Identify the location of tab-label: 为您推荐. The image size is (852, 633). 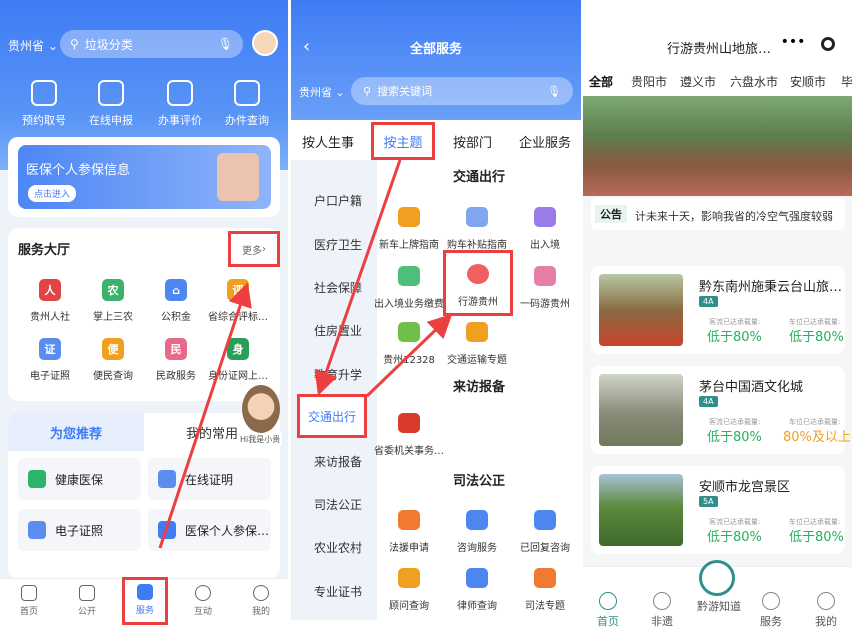
(75, 434).